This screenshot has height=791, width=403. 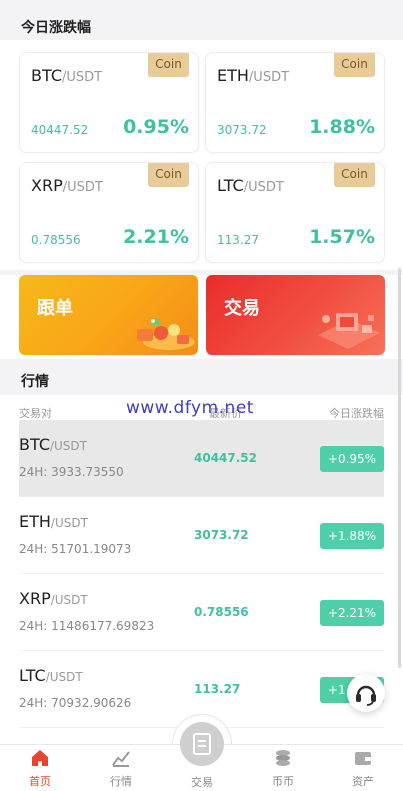 I want to click on home-icon, so click(x=40, y=758).